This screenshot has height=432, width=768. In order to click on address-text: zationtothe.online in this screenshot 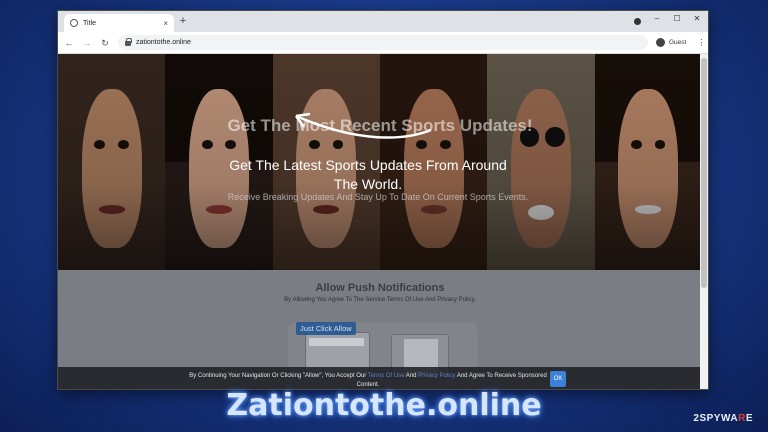, I will do `click(163, 42)`.